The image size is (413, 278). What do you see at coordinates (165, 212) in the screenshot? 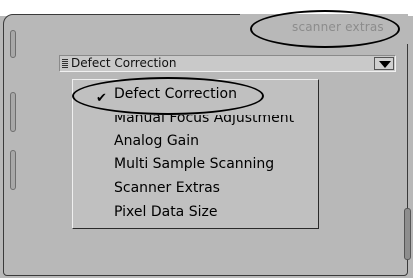
I see `menu-item-pixel-data-size: Pixel Data Size` at bounding box center [165, 212].